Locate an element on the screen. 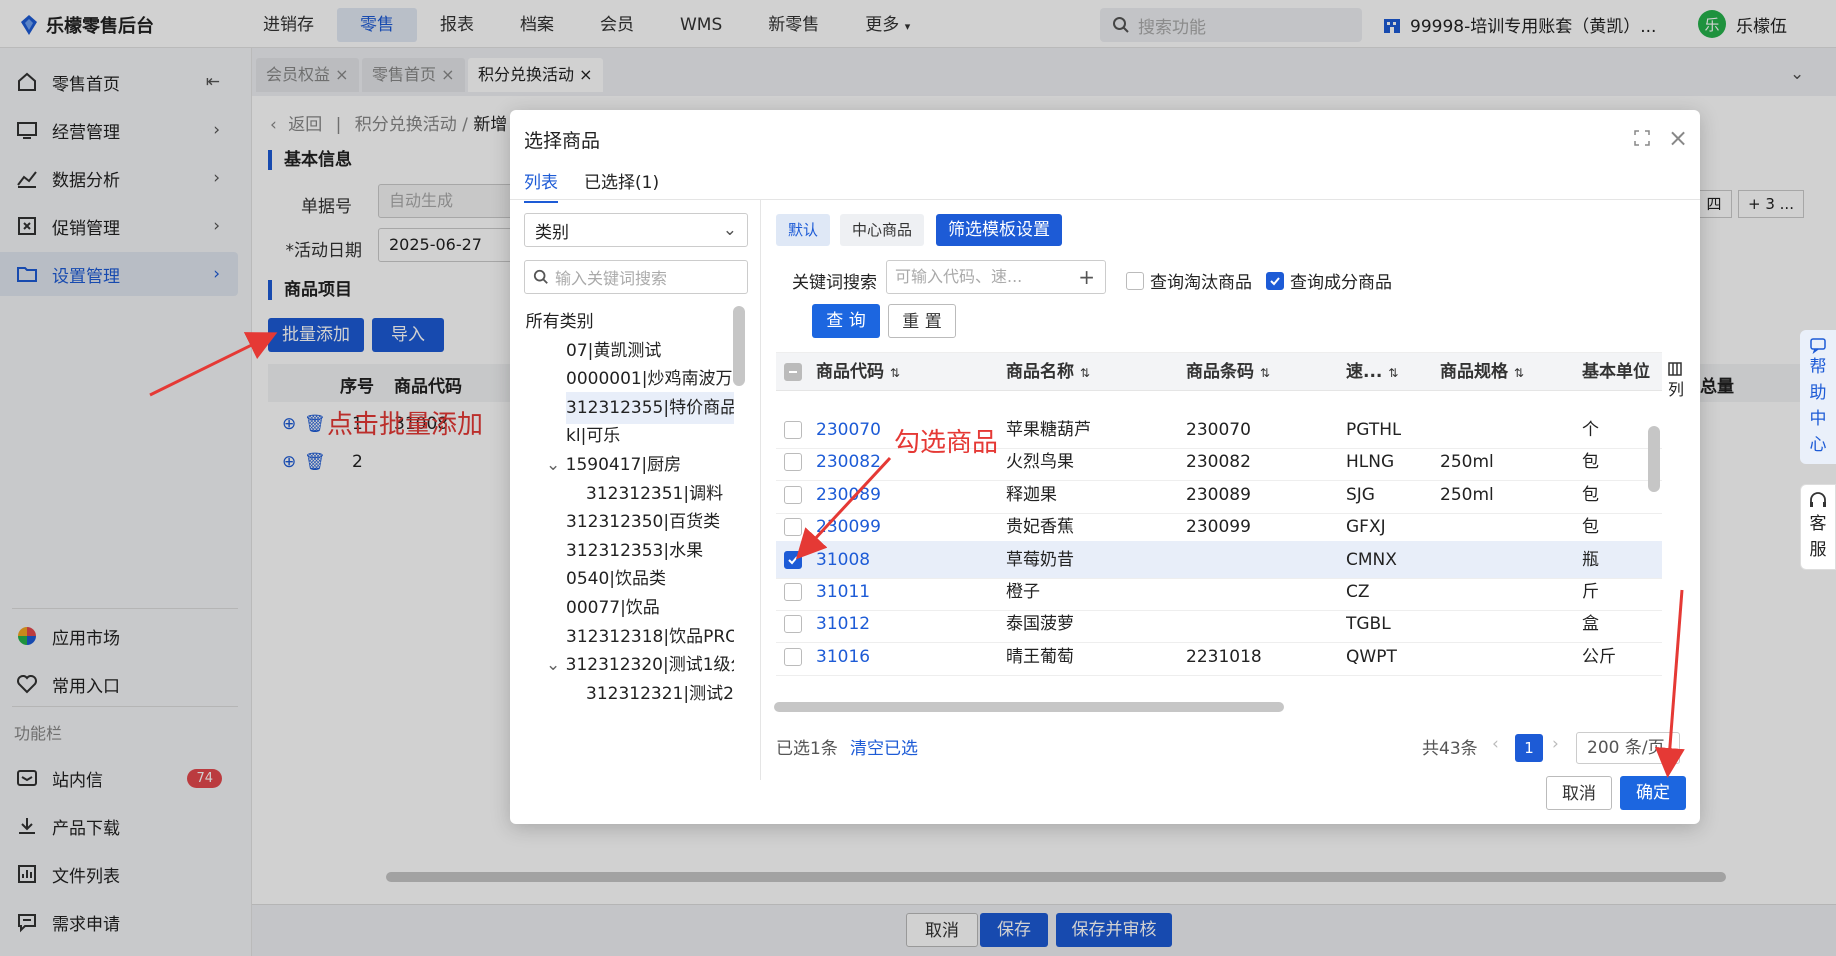 The height and width of the screenshot is (956, 1836). arrow-to-checkbox is located at coordinates (843, 508).